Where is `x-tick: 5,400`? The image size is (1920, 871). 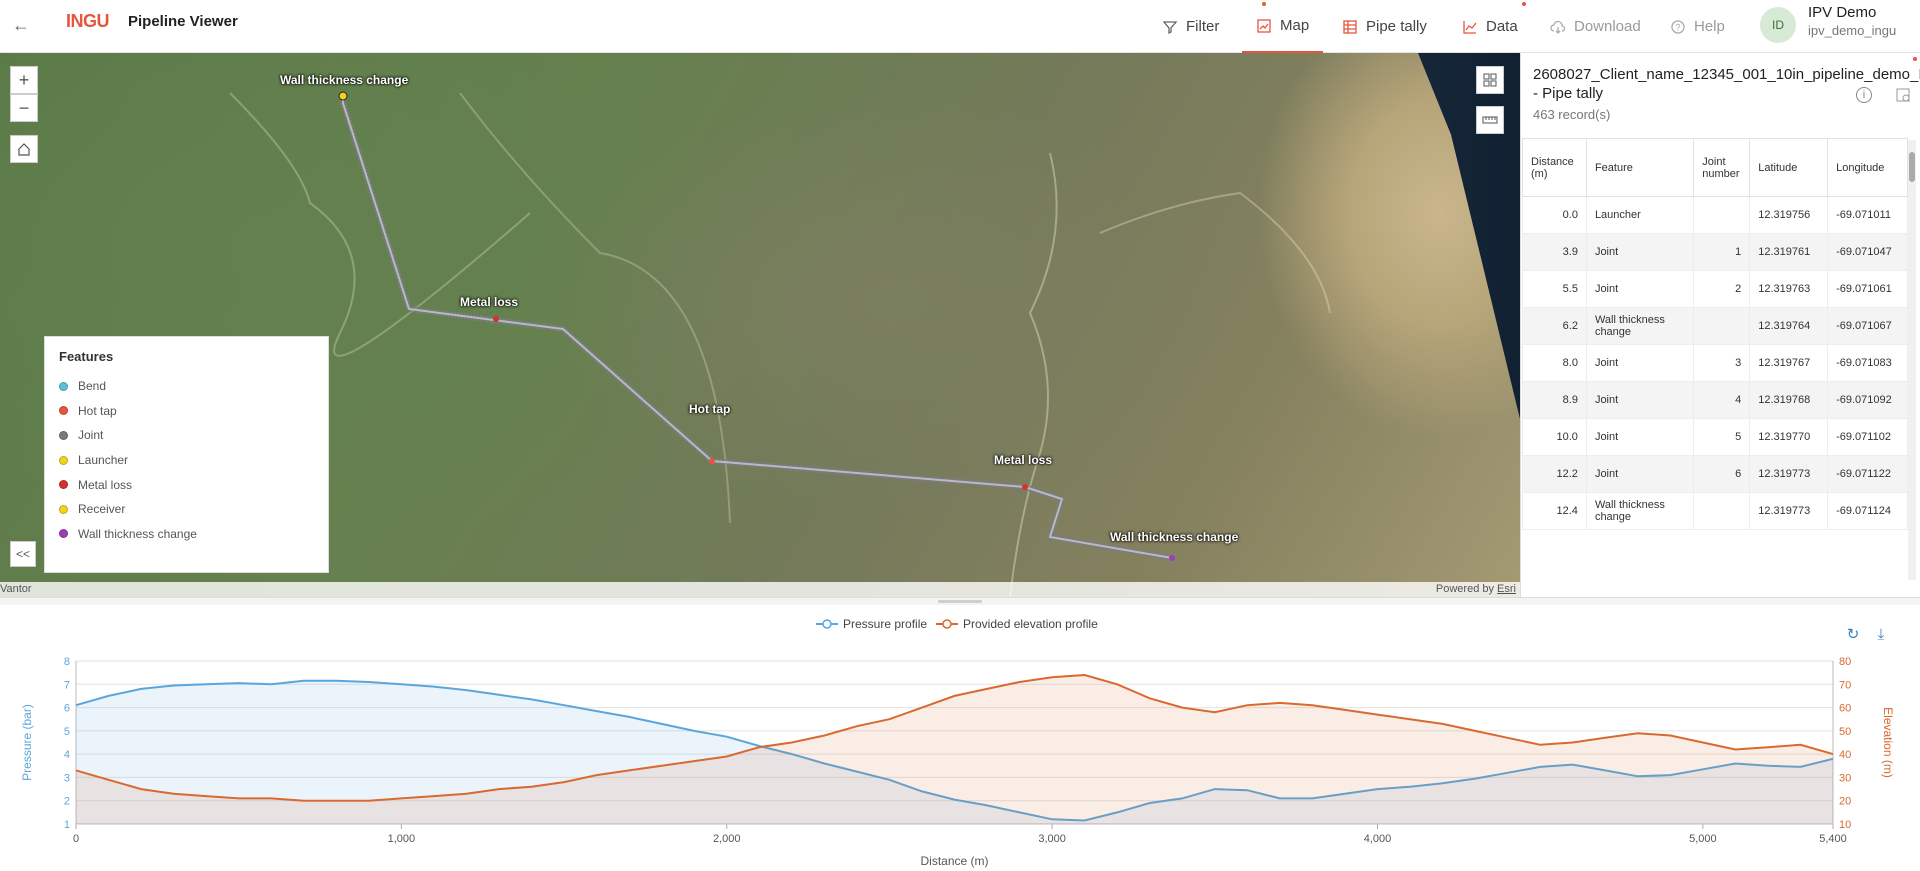 x-tick: 5,400 is located at coordinates (1833, 839).